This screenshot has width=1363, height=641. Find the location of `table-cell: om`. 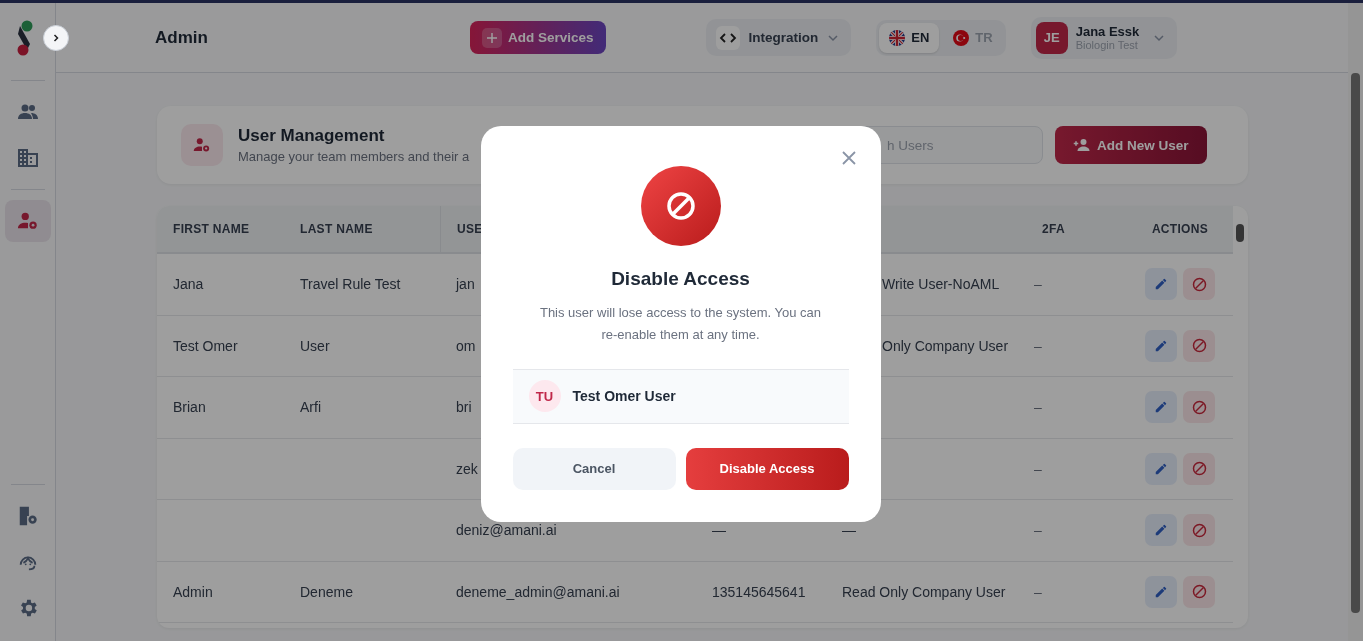

table-cell: om is located at coordinates (466, 345).